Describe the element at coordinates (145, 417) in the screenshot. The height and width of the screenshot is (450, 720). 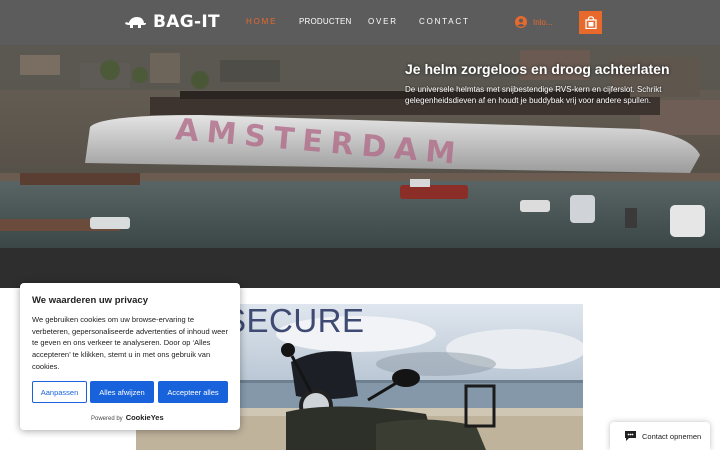
I see `cookieyes-logo: CookieYes` at that location.